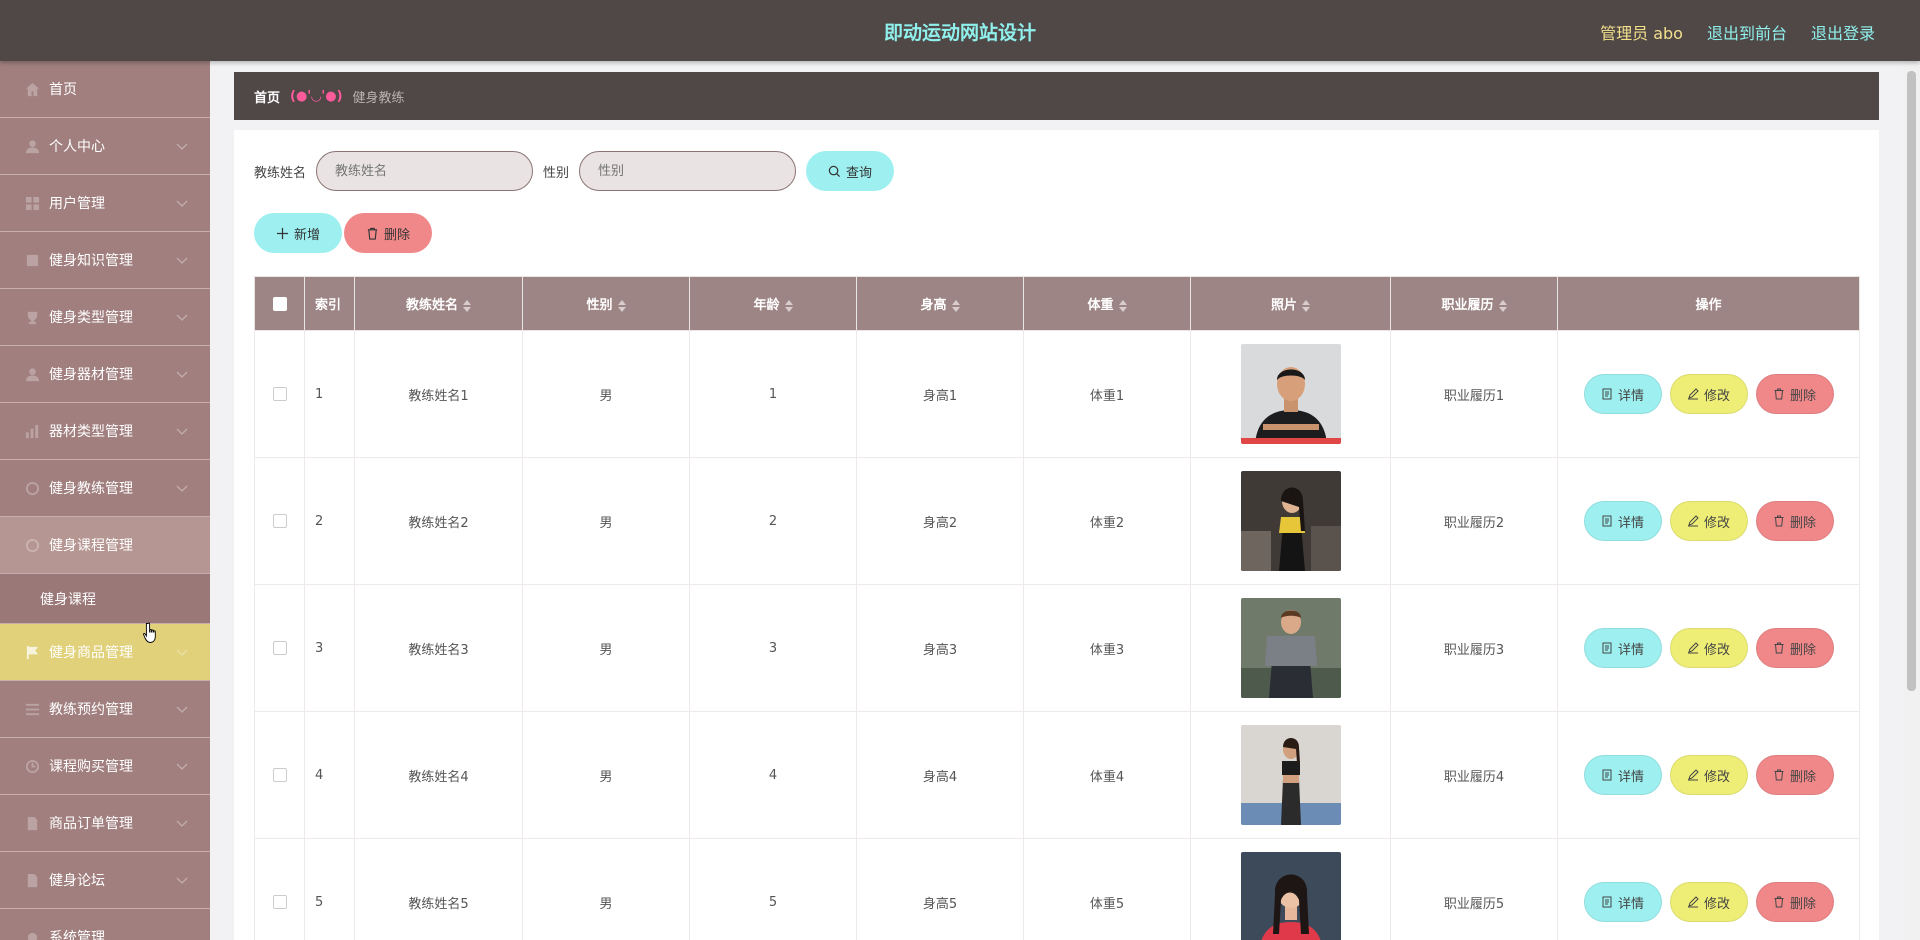 This screenshot has width=1920, height=940. What do you see at coordinates (850, 171) in the screenshot?
I see `query-button: 查询` at bounding box center [850, 171].